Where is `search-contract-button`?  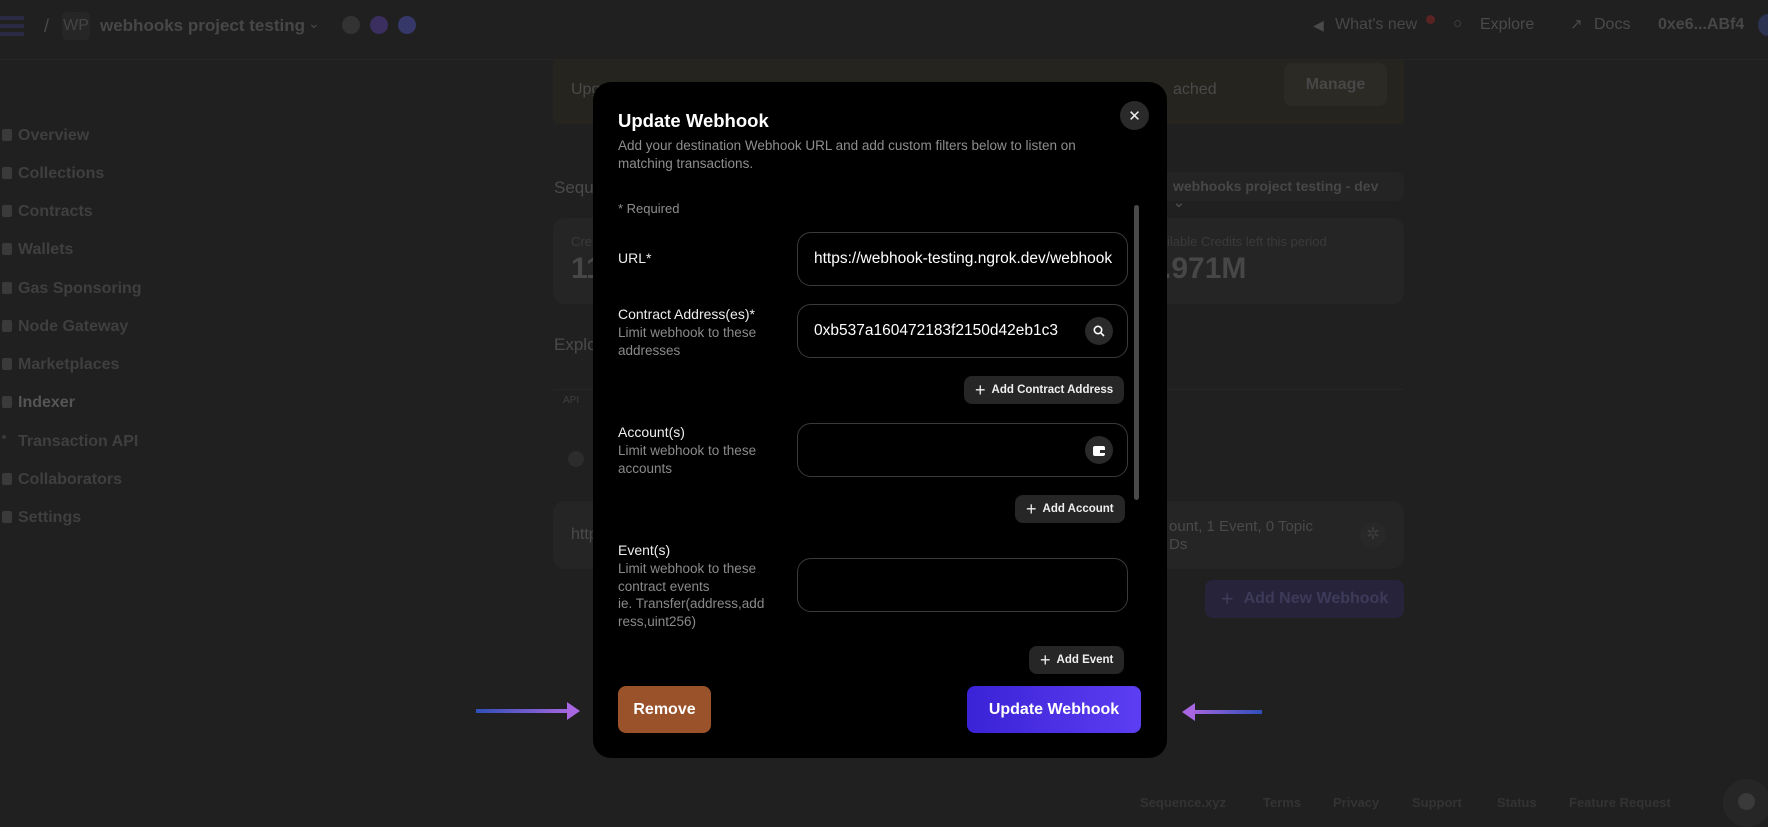
search-contract-button is located at coordinates (1099, 331).